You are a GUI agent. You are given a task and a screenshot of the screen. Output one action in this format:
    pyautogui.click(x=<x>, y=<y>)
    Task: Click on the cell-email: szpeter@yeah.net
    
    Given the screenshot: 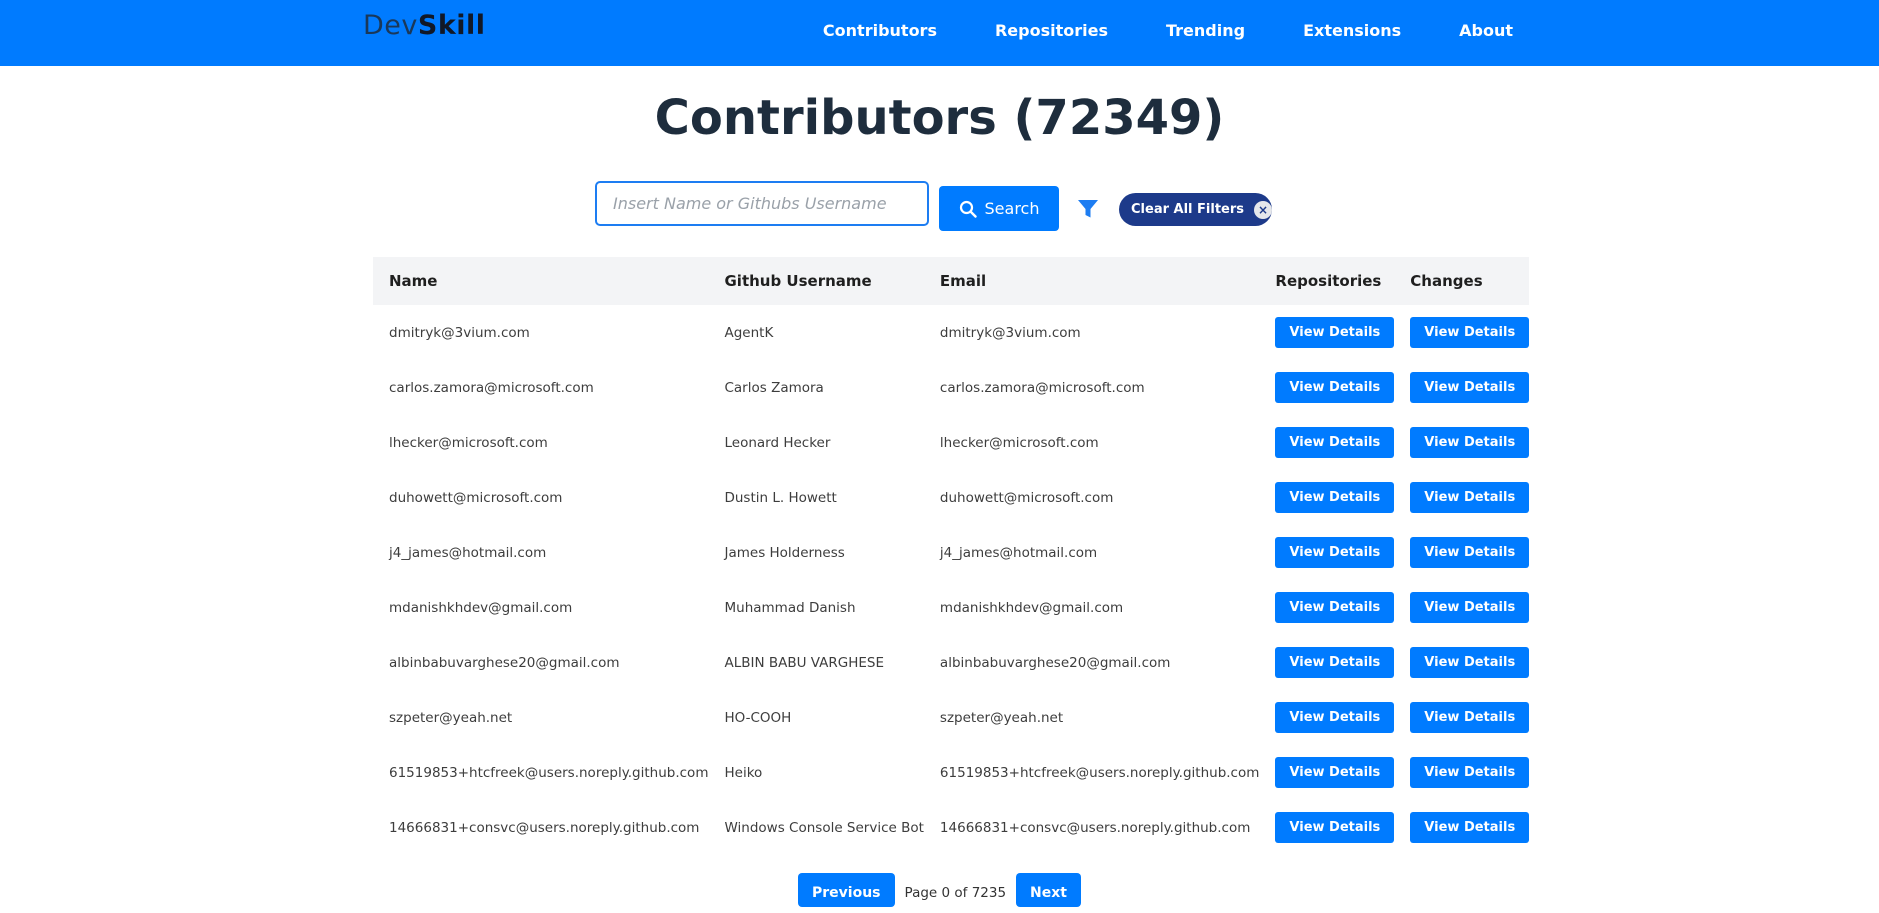 What is the action you would take?
    pyautogui.click(x=1001, y=717)
    